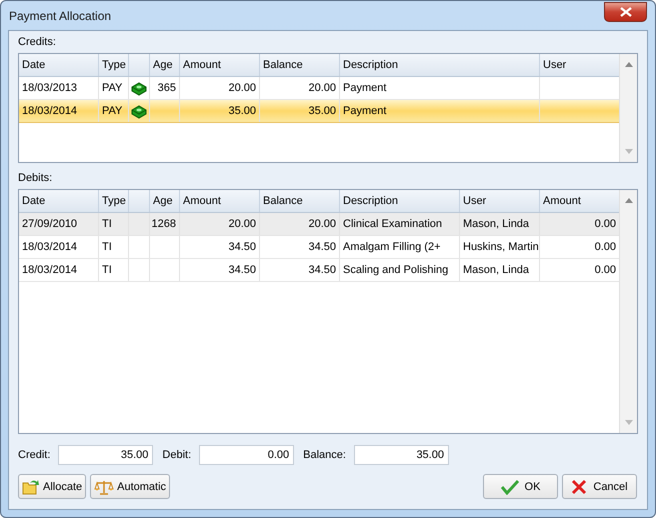 This screenshot has width=656, height=518. I want to click on table-row: 18/03/2014 PAY 35.00 35.00 Payment, so click(319, 111).